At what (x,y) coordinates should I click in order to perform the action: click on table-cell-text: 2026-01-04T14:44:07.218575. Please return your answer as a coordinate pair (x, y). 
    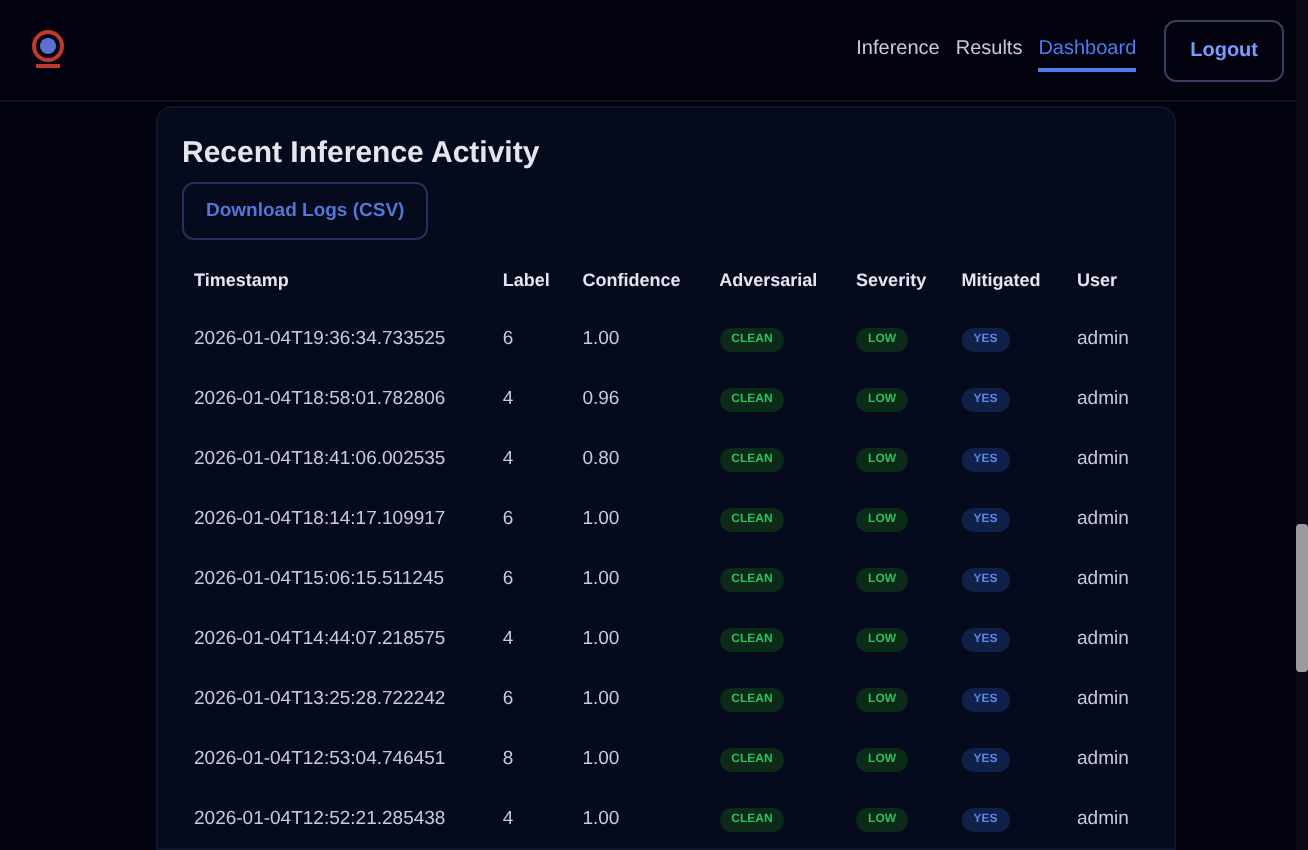
    Looking at the image, I should click on (320, 639).